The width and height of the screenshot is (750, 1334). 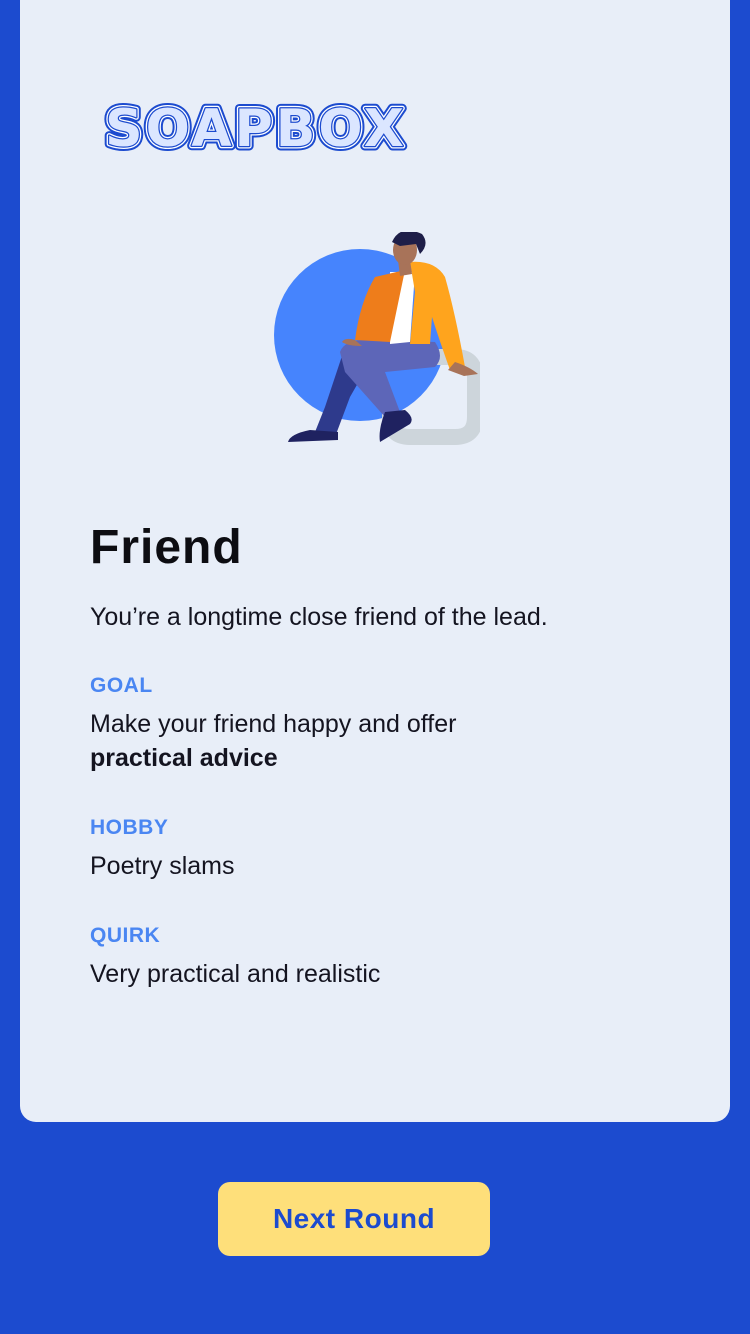 I want to click on goal-emphasis: practical advice, so click(x=184, y=758).